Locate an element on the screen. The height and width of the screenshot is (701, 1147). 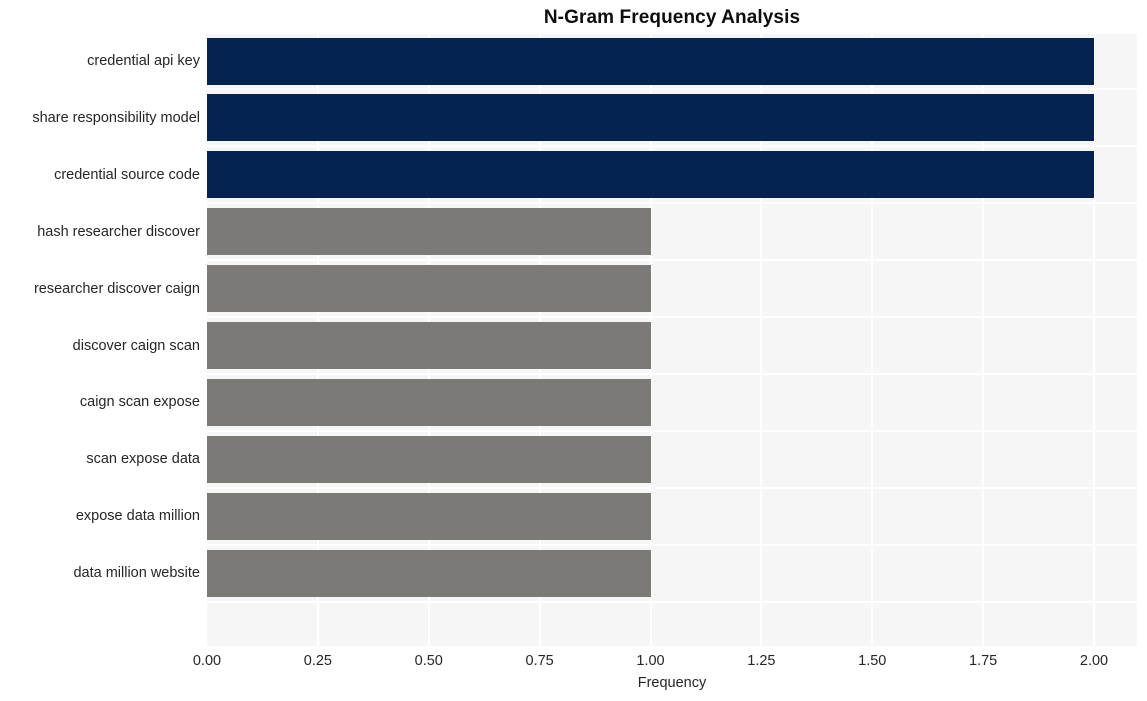
y-tick-label: share responsibility model is located at coordinates (116, 117).